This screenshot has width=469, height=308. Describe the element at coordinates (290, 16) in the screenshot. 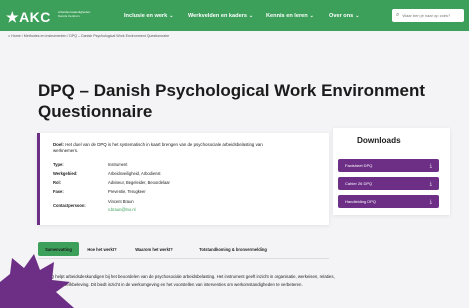

I see `nav-kennis-en-leren: Kennis en leren ⌄` at that location.